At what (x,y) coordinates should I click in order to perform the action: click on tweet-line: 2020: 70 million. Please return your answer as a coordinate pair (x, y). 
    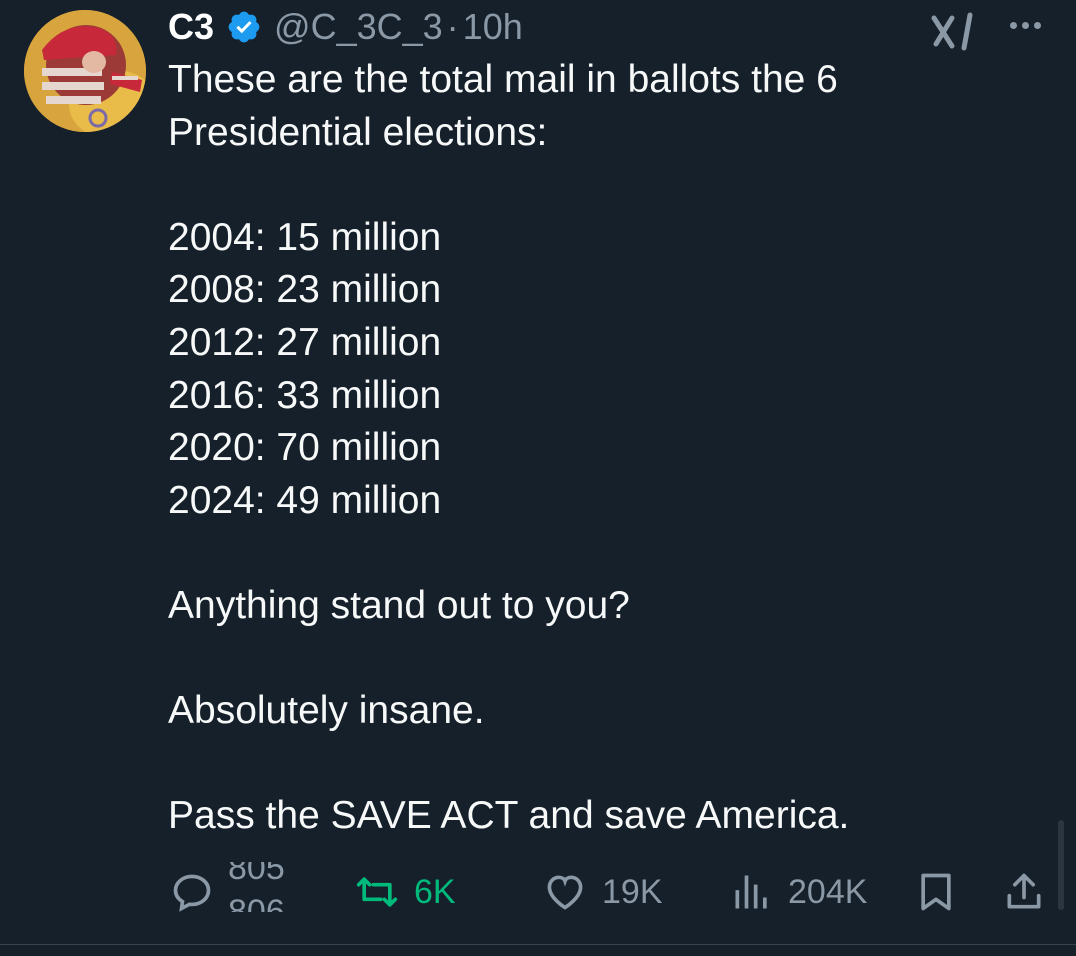
    Looking at the image, I should click on (305, 448).